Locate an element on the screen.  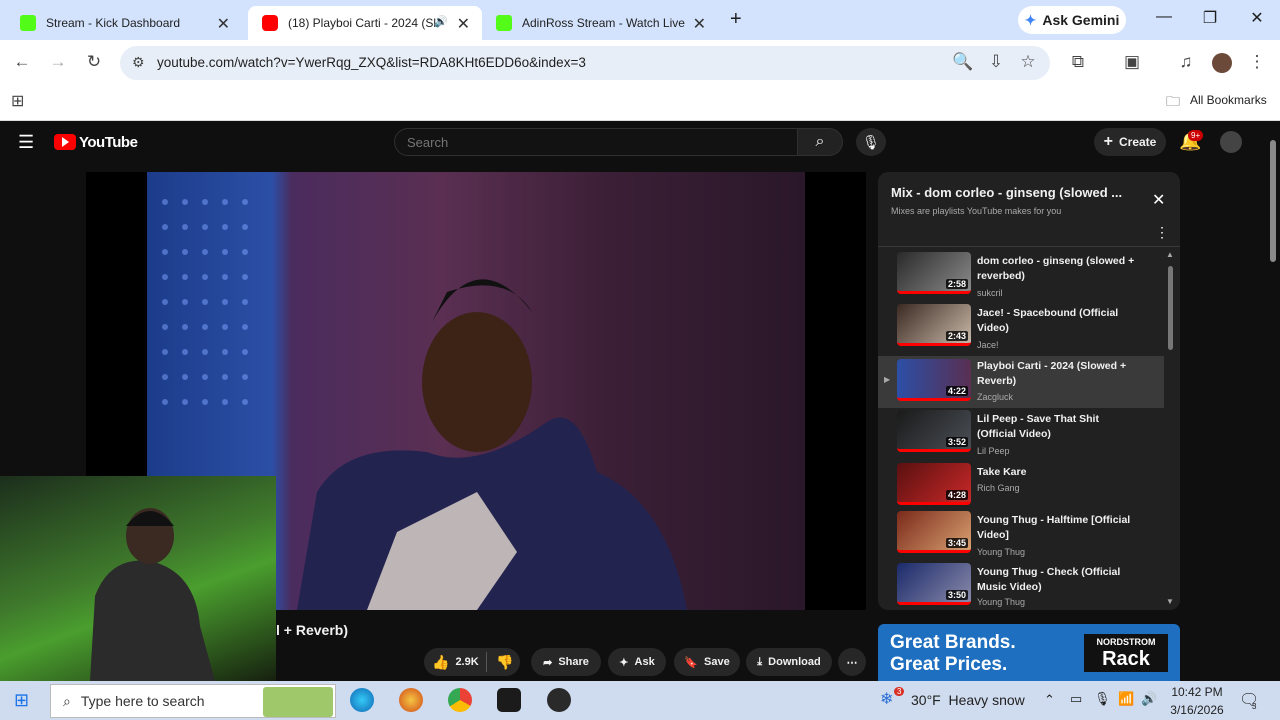
ad-brand-top: NORDSTROM is located at coordinates (1126, 642).